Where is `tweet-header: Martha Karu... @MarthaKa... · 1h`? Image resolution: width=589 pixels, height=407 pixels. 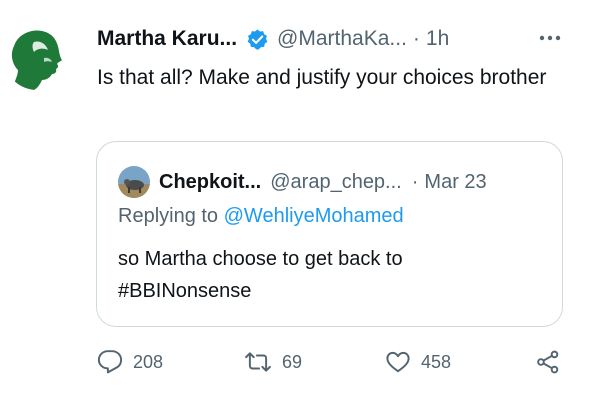 tweet-header: Martha Karu... @MarthaKa... · 1h is located at coordinates (332, 39).